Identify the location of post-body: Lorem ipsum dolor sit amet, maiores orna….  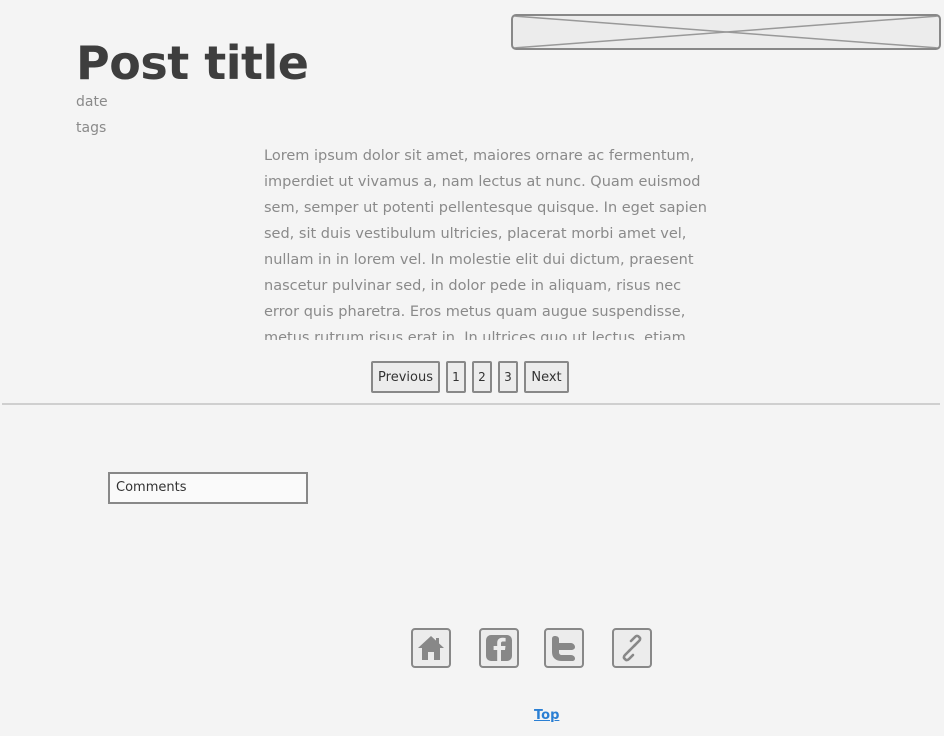
(485, 244).